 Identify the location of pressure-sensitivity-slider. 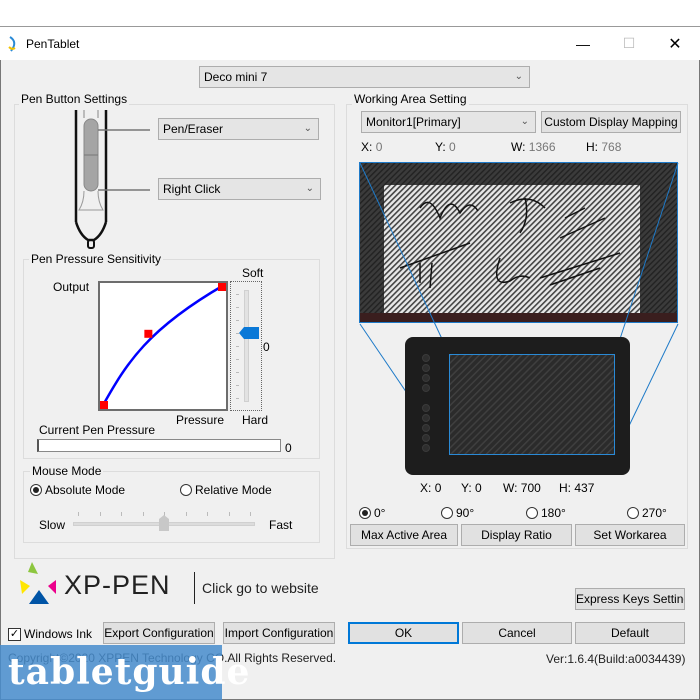
(246, 346).